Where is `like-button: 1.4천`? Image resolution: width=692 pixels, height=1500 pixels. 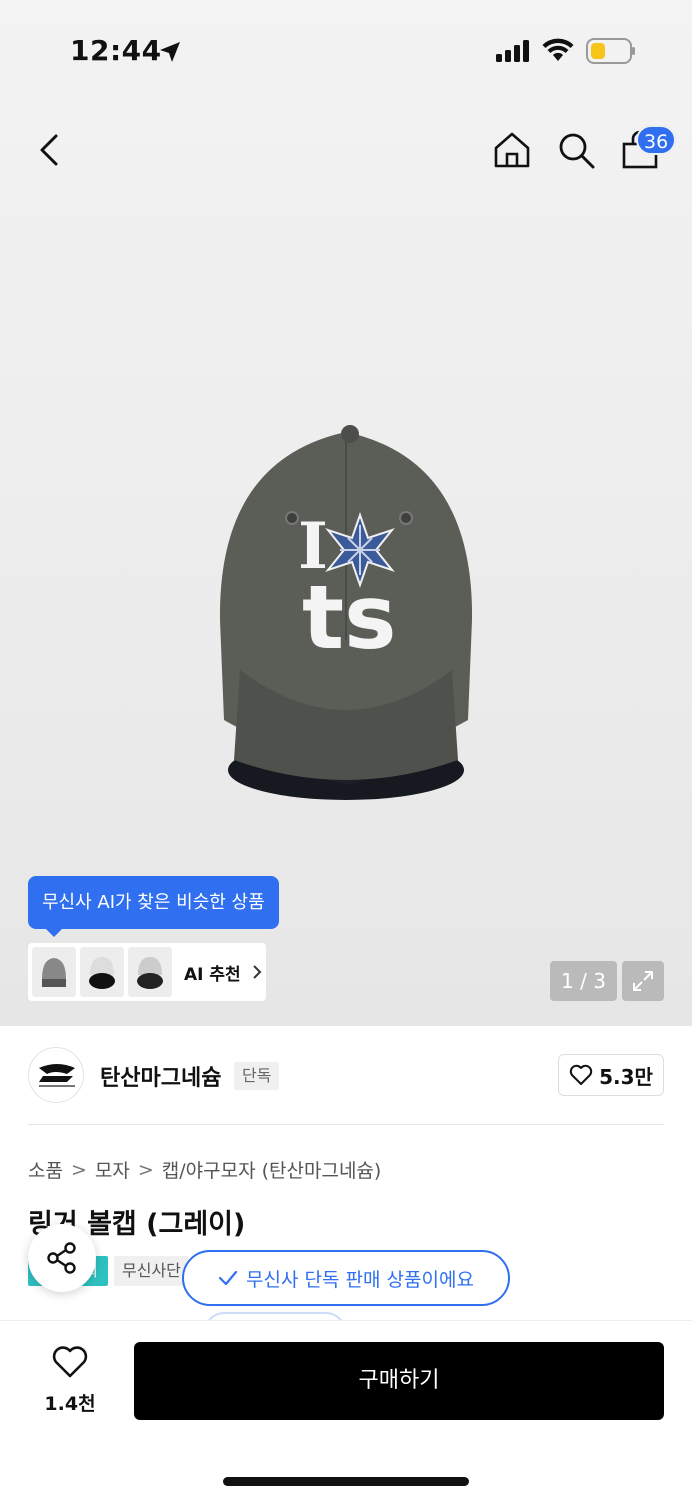 like-button: 1.4천 is located at coordinates (70, 1381).